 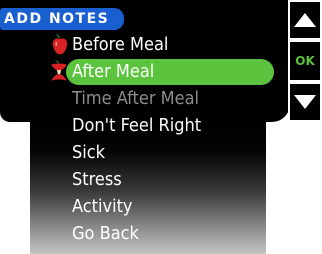 What do you see at coordinates (59, 70) in the screenshot?
I see `apple-core-icon` at bounding box center [59, 70].